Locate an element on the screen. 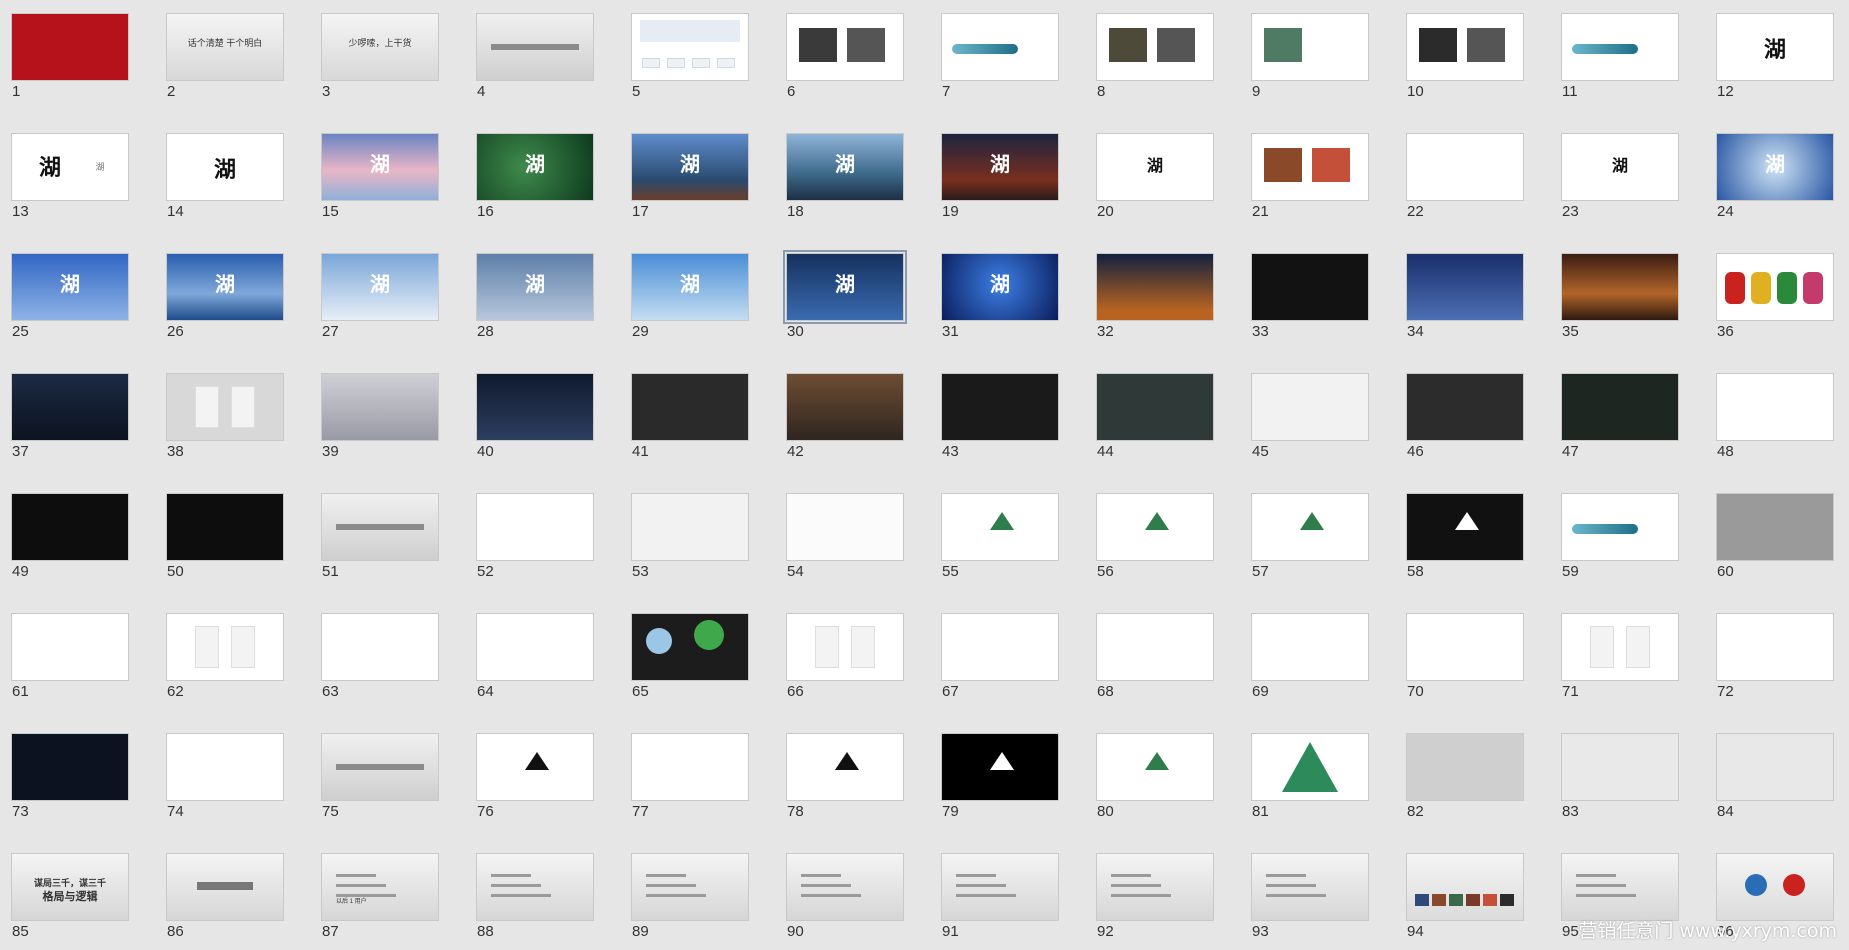 This screenshot has width=1849, height=950. slide-thumbnail-cell: 湖 24 is located at coordinates (1777, 175).